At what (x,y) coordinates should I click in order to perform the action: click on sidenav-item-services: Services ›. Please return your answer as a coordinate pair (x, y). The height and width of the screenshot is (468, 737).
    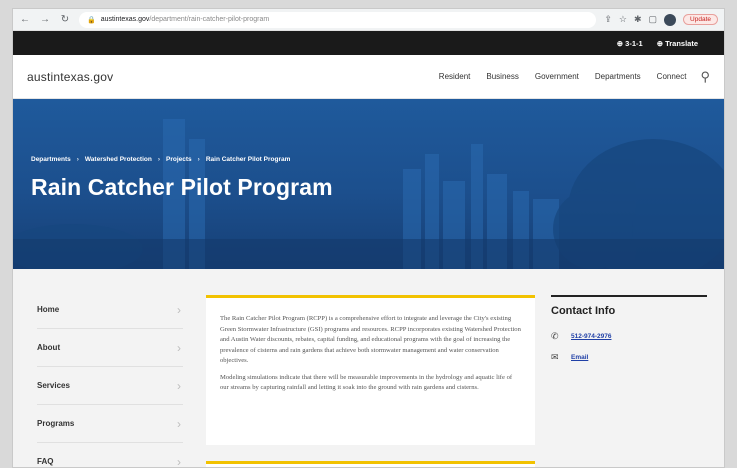
    Looking at the image, I should click on (110, 386).